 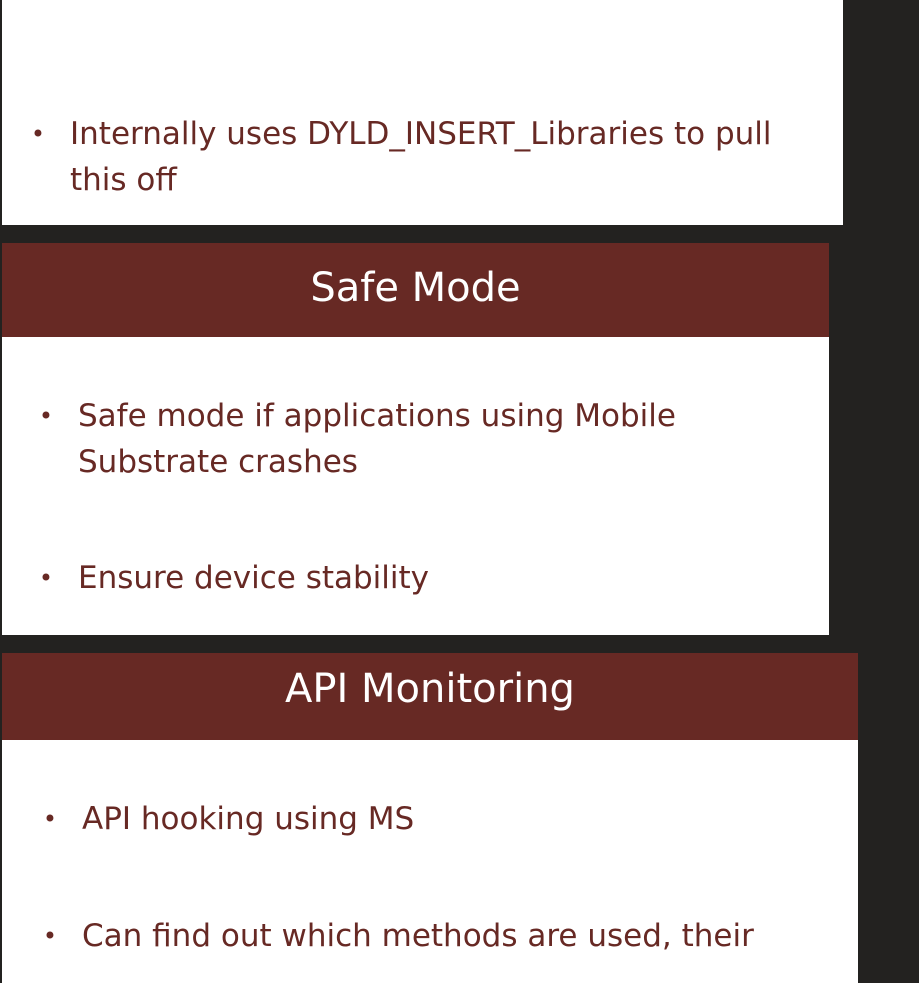 I want to click on bullet-text: API hooking using MS, so click(x=248, y=819).